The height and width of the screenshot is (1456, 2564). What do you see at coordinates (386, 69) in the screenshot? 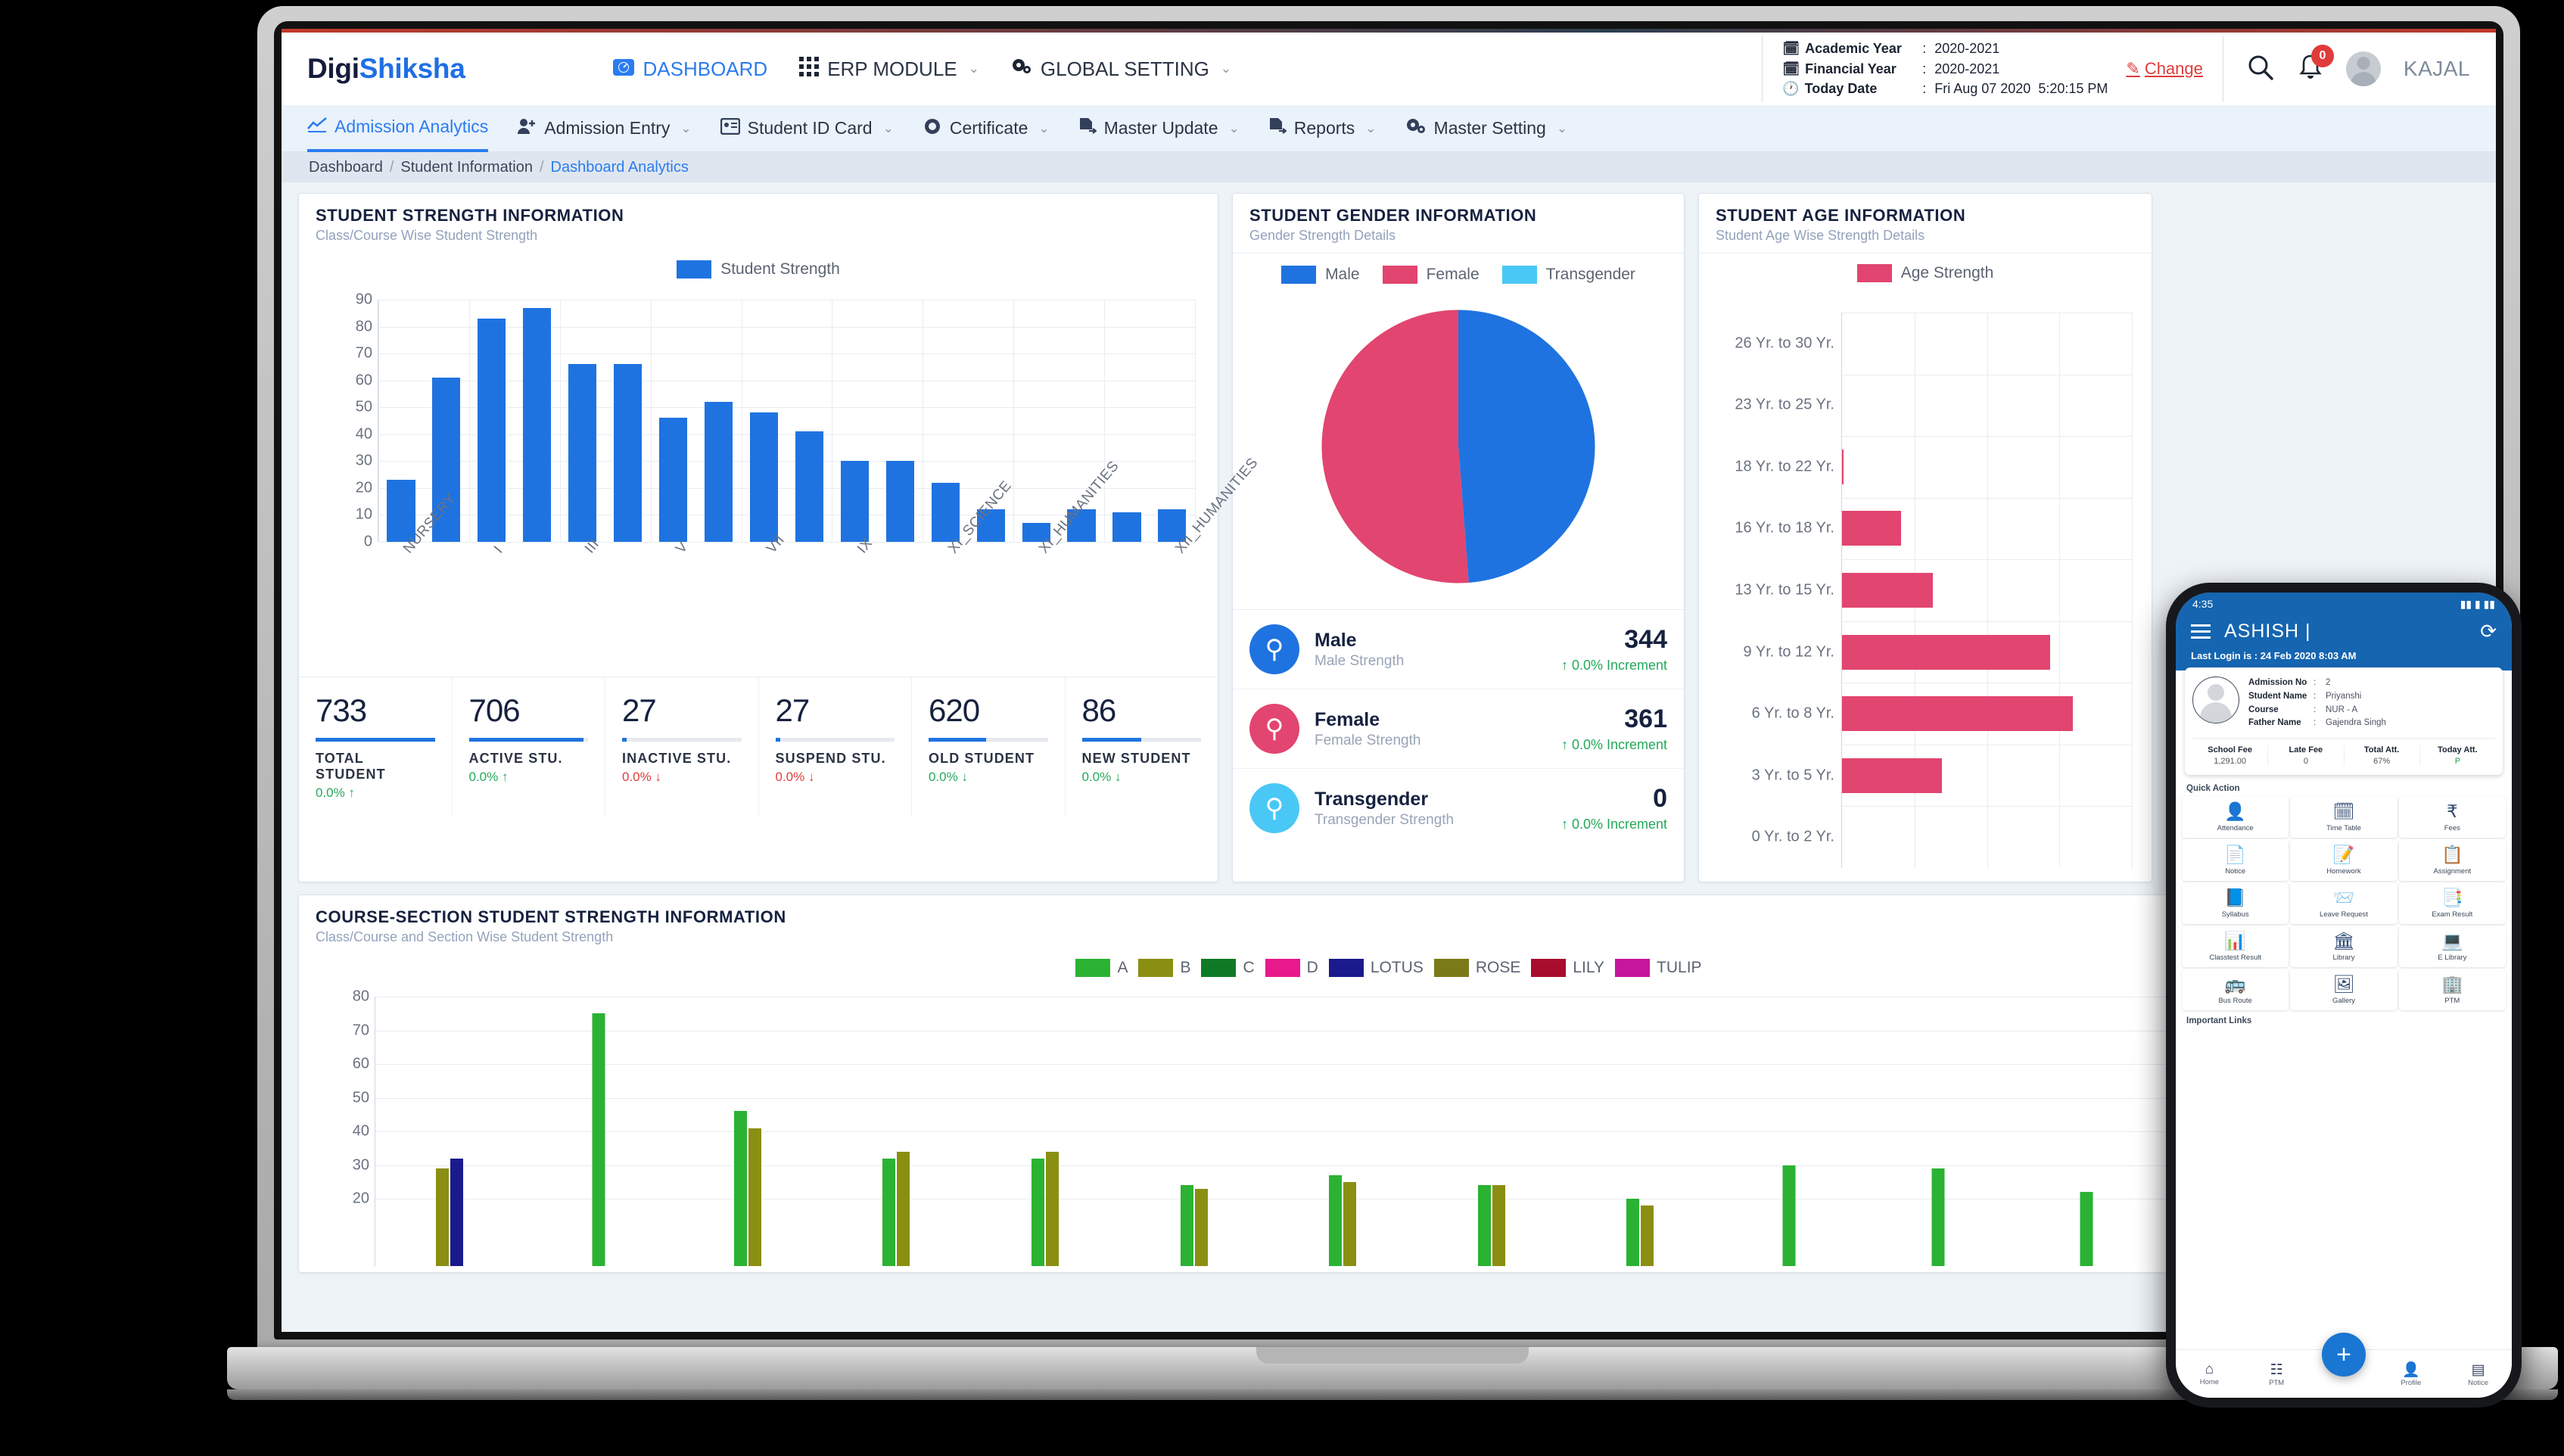
I see `app-logo: DigiShiksha` at bounding box center [386, 69].